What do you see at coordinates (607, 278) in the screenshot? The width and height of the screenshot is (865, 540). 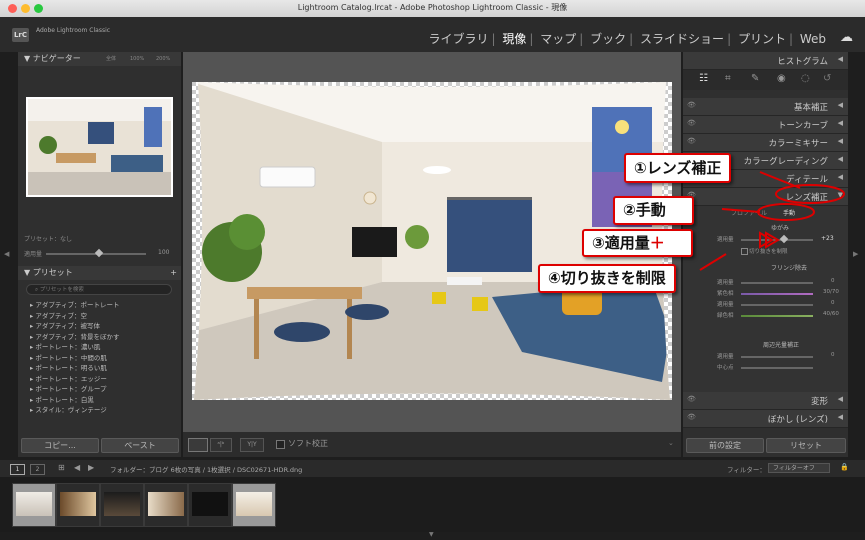 I see `callout-constrain-crop: ④切り抜きを制限` at bounding box center [607, 278].